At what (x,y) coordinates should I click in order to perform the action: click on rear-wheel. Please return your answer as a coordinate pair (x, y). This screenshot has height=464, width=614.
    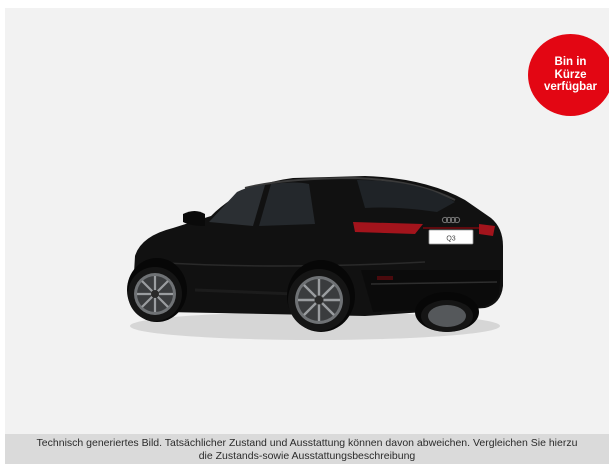
    Looking at the image, I should click on (319, 300).